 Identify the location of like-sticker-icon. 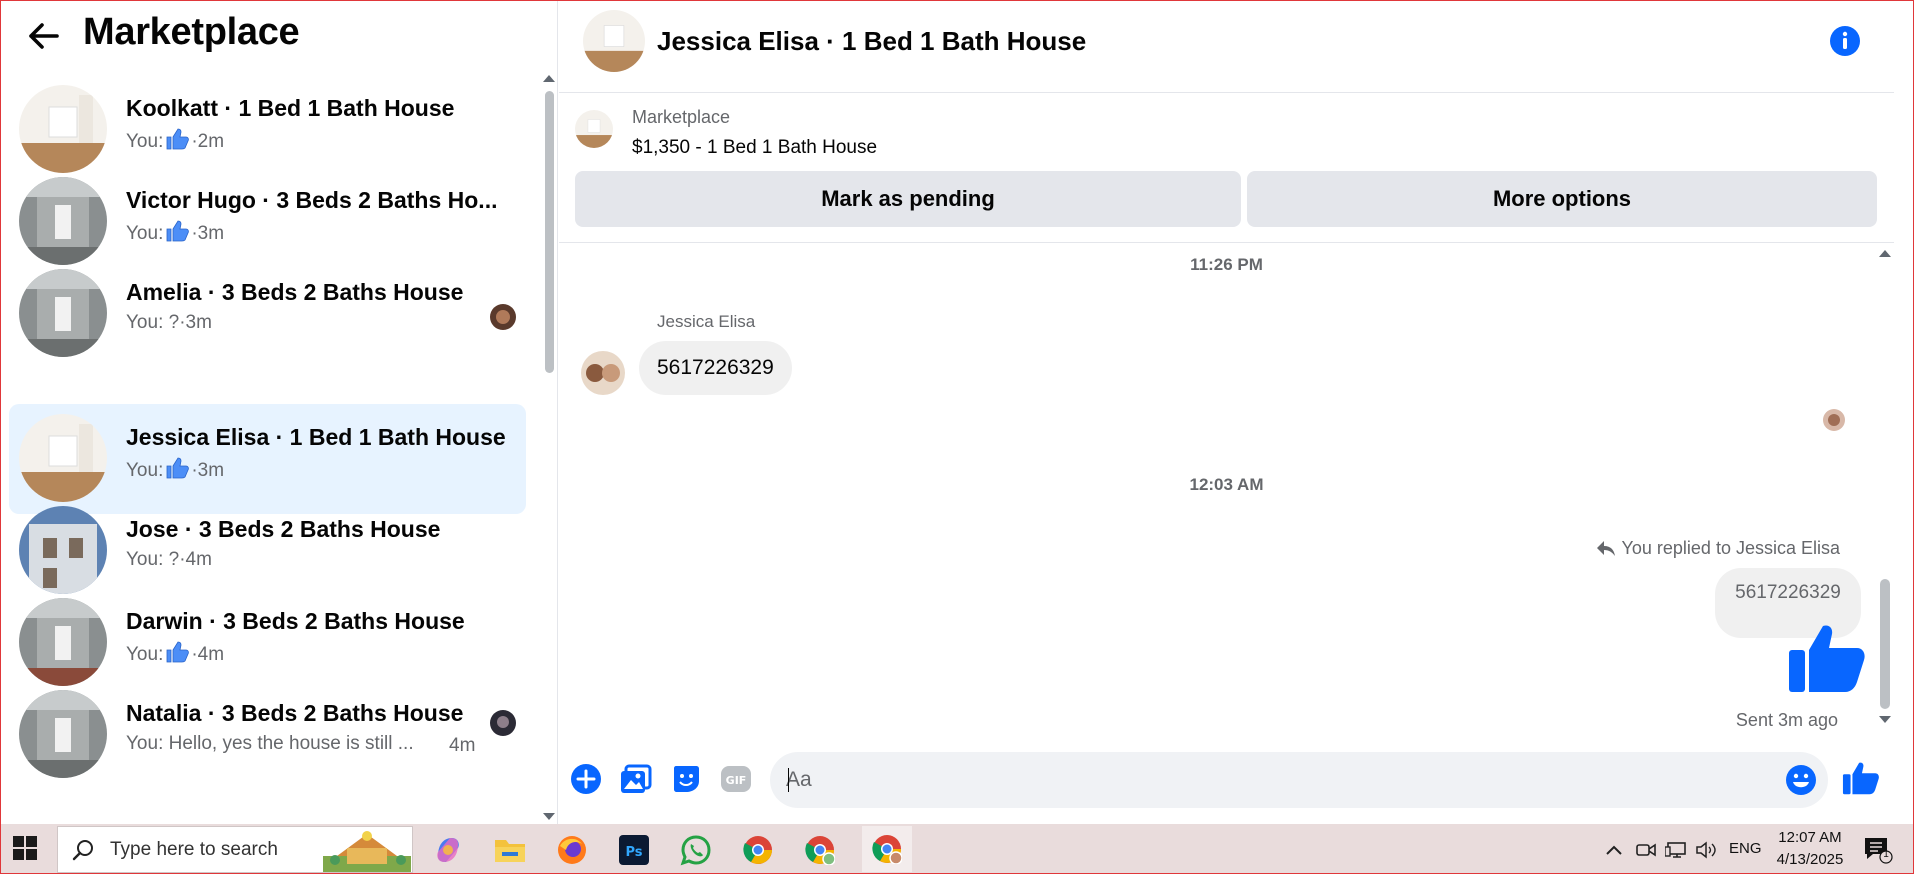
(1827, 660).